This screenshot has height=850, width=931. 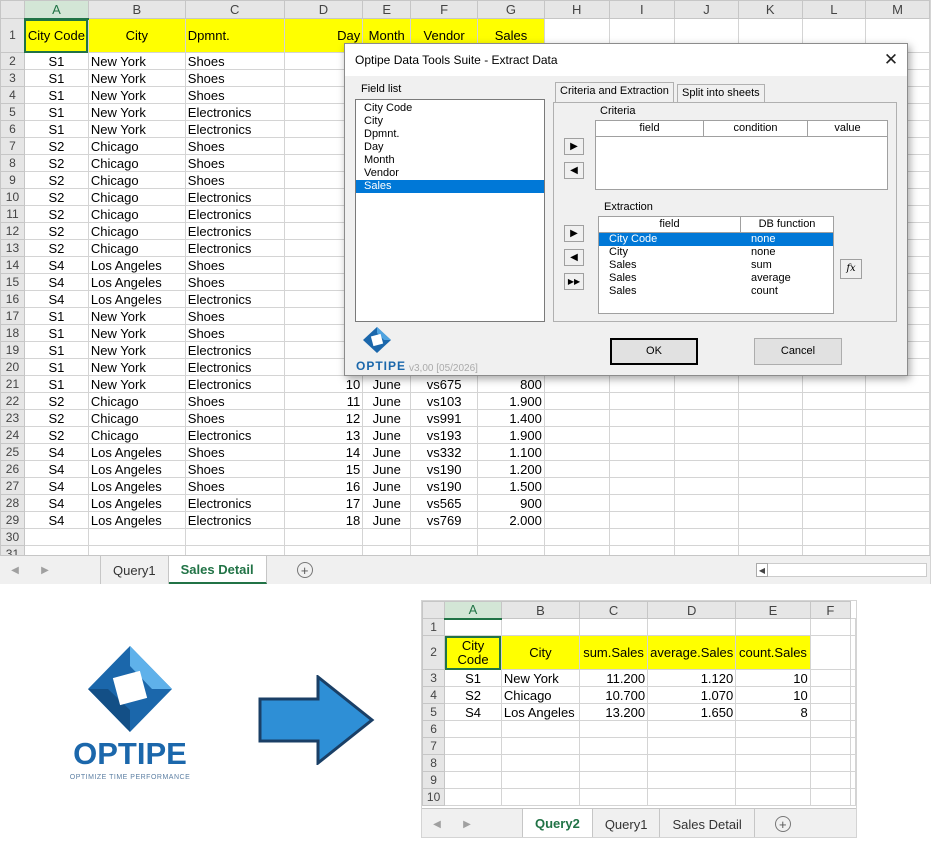 I want to click on column-header: H, so click(x=576, y=9).